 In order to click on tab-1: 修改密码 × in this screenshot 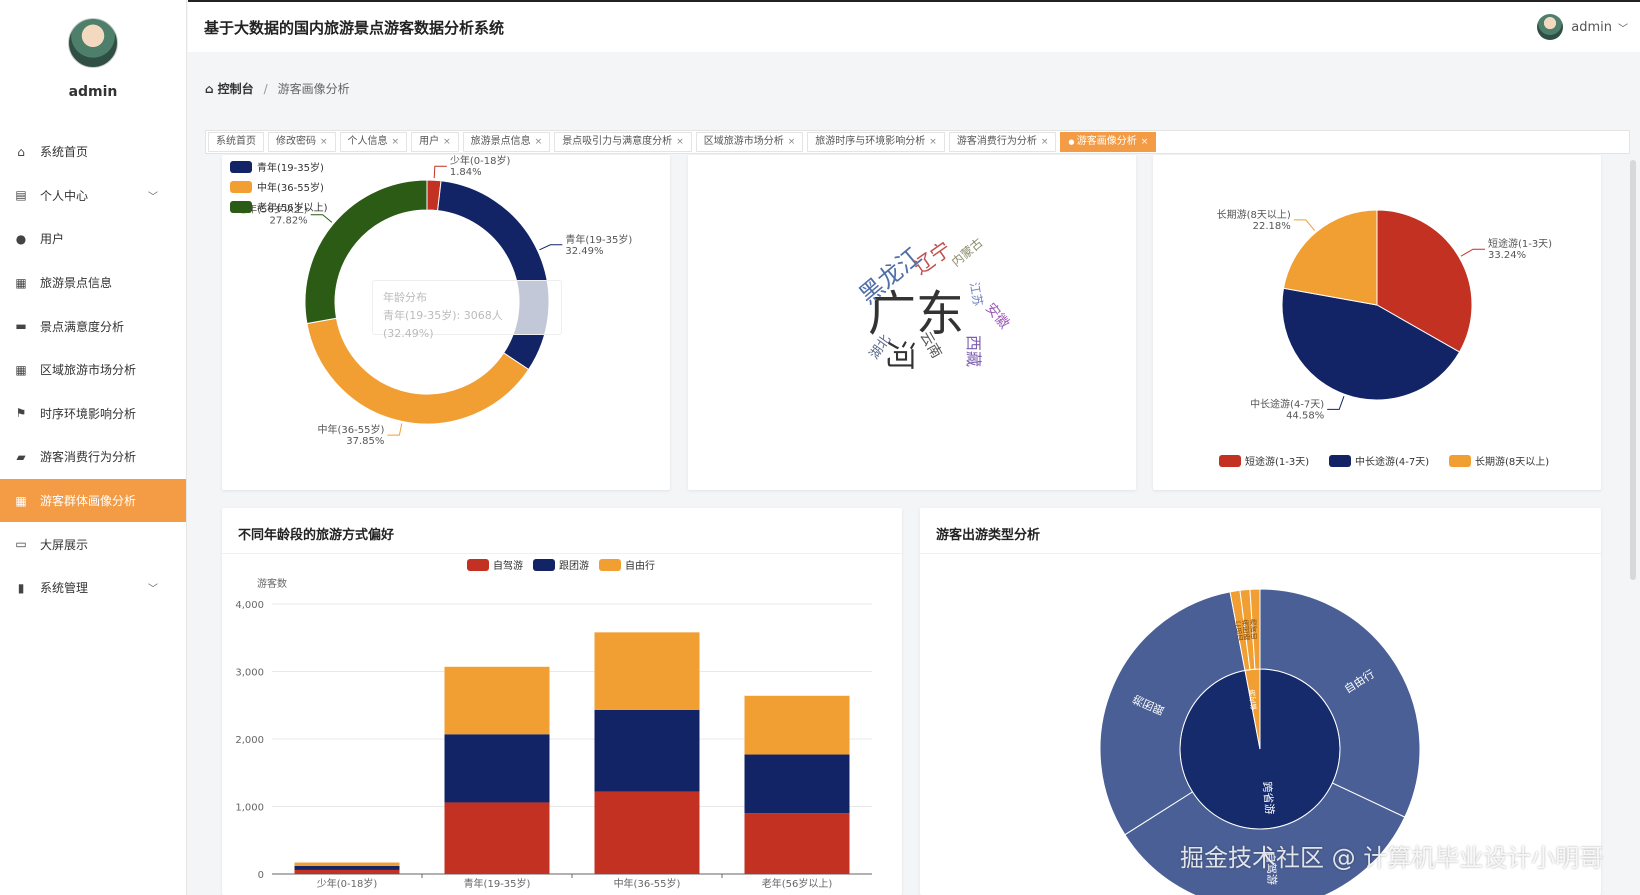, I will do `click(302, 142)`.